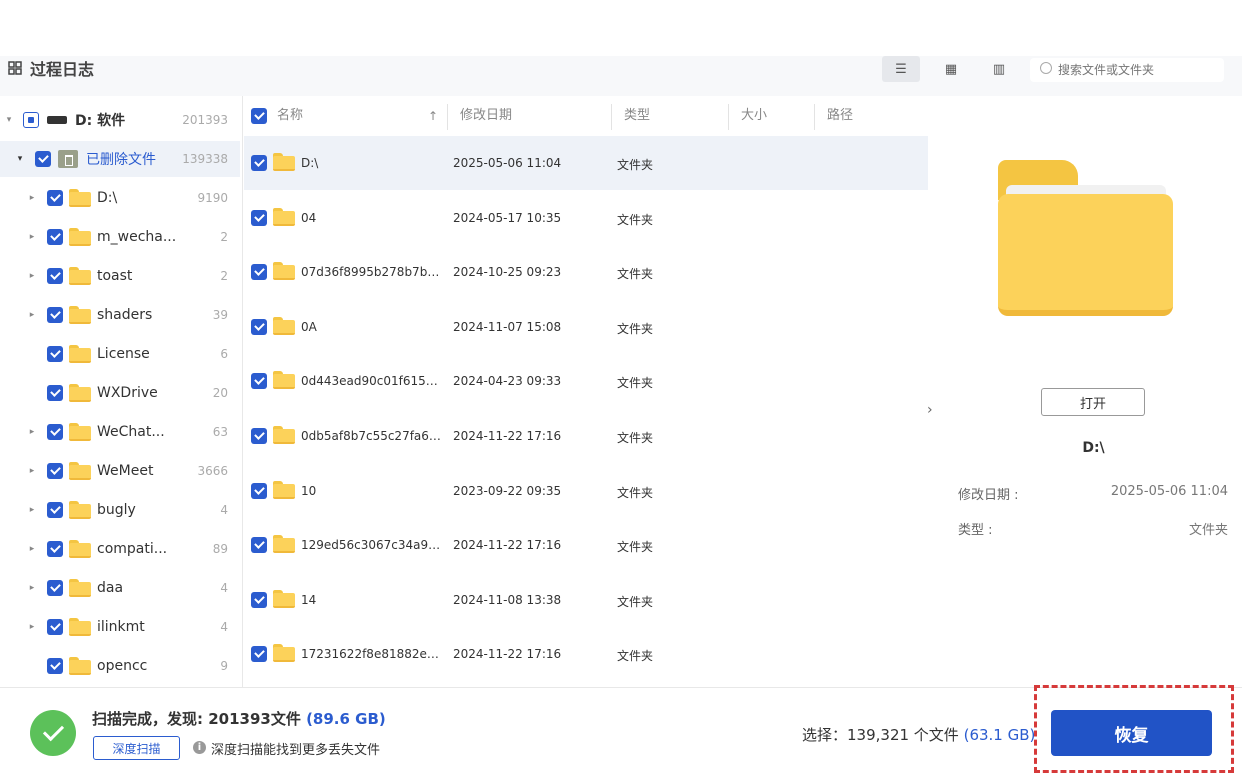  Describe the element at coordinates (120, 627) in the screenshot. I see `tree-item: ▸ ilinkmt 4` at that location.